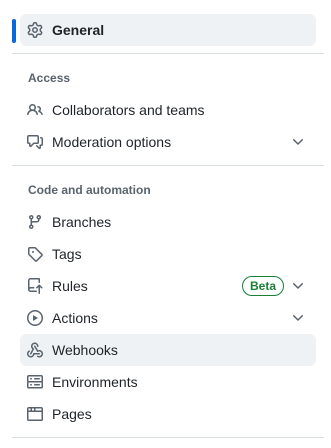 This screenshot has width=331, height=448. What do you see at coordinates (75, 318) in the screenshot?
I see `sidebar-item-label: Actions` at bounding box center [75, 318].